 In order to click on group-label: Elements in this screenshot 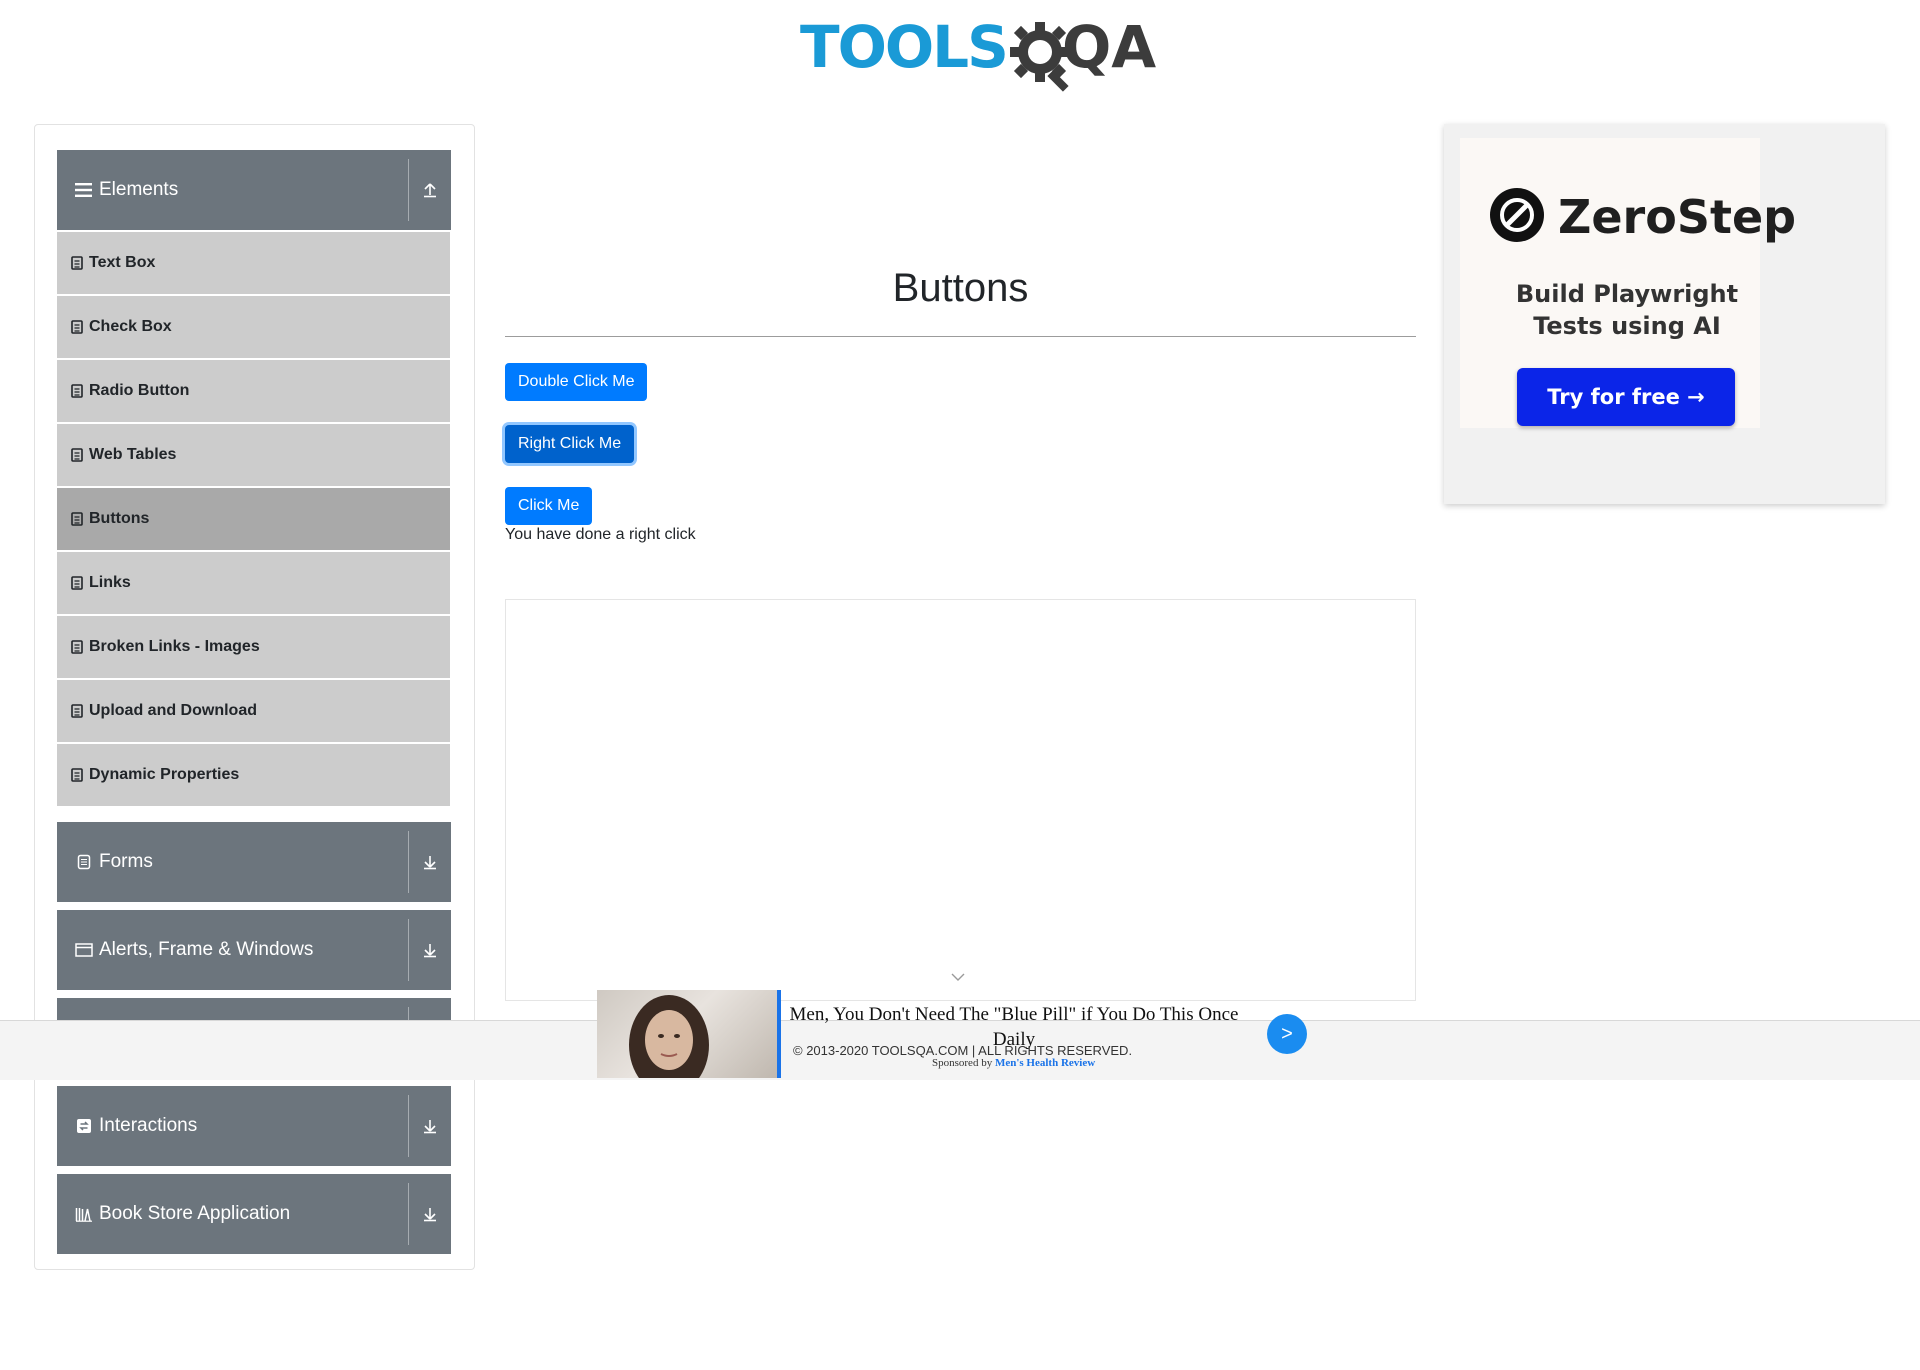, I will do `click(139, 189)`.